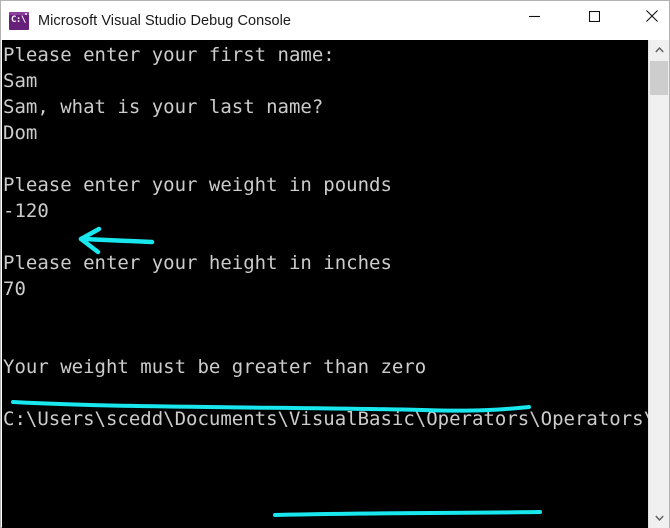 The height and width of the screenshot is (528, 670). What do you see at coordinates (659, 78) in the screenshot?
I see `scrollbar-thumb` at bounding box center [659, 78].